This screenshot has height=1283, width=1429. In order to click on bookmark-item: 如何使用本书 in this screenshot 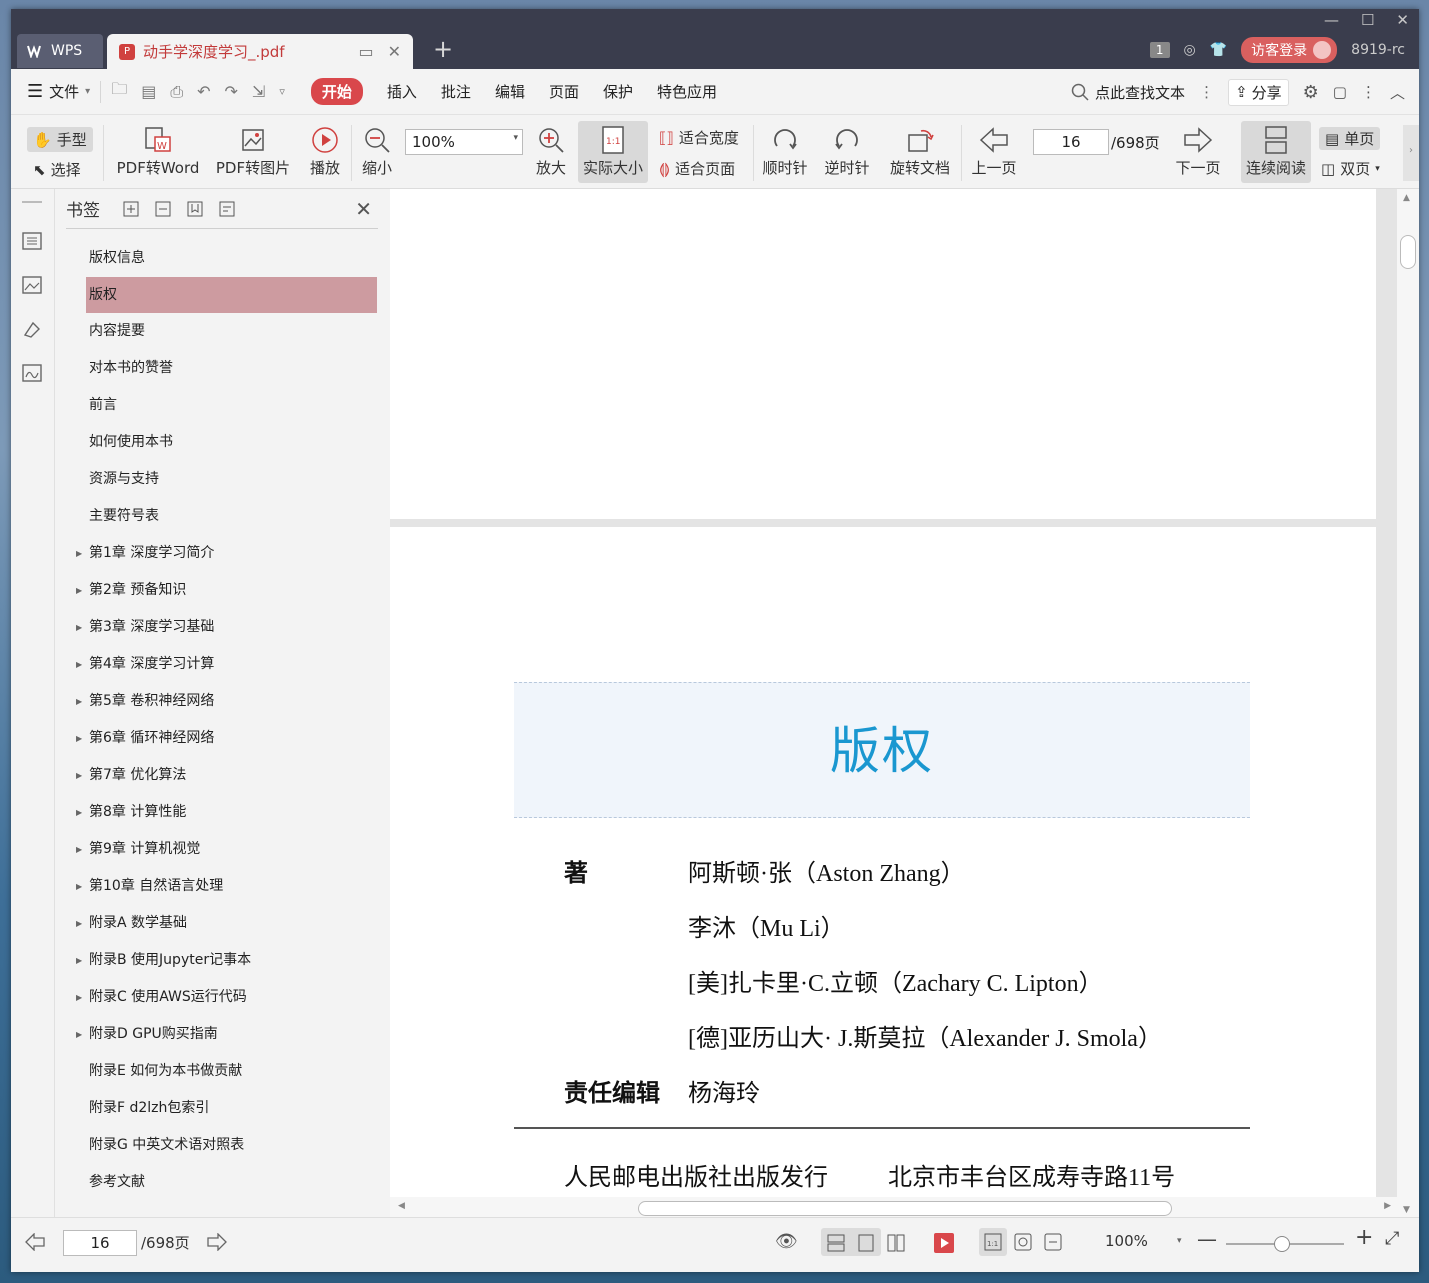, I will do `click(222, 442)`.